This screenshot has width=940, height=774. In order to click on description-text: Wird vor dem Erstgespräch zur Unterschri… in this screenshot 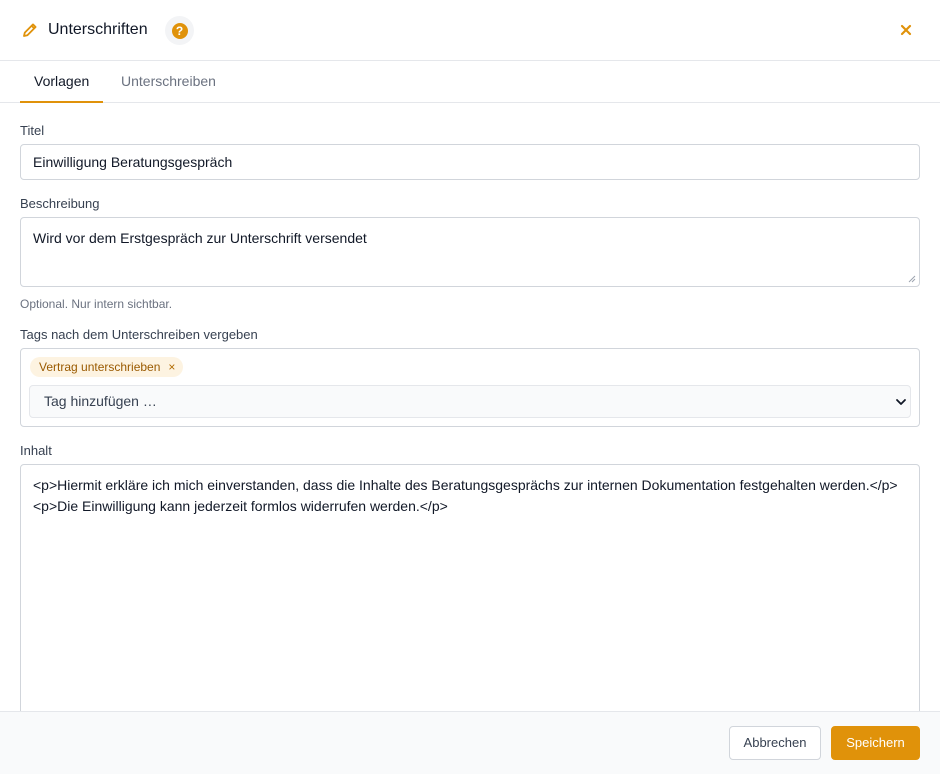, I will do `click(200, 238)`.